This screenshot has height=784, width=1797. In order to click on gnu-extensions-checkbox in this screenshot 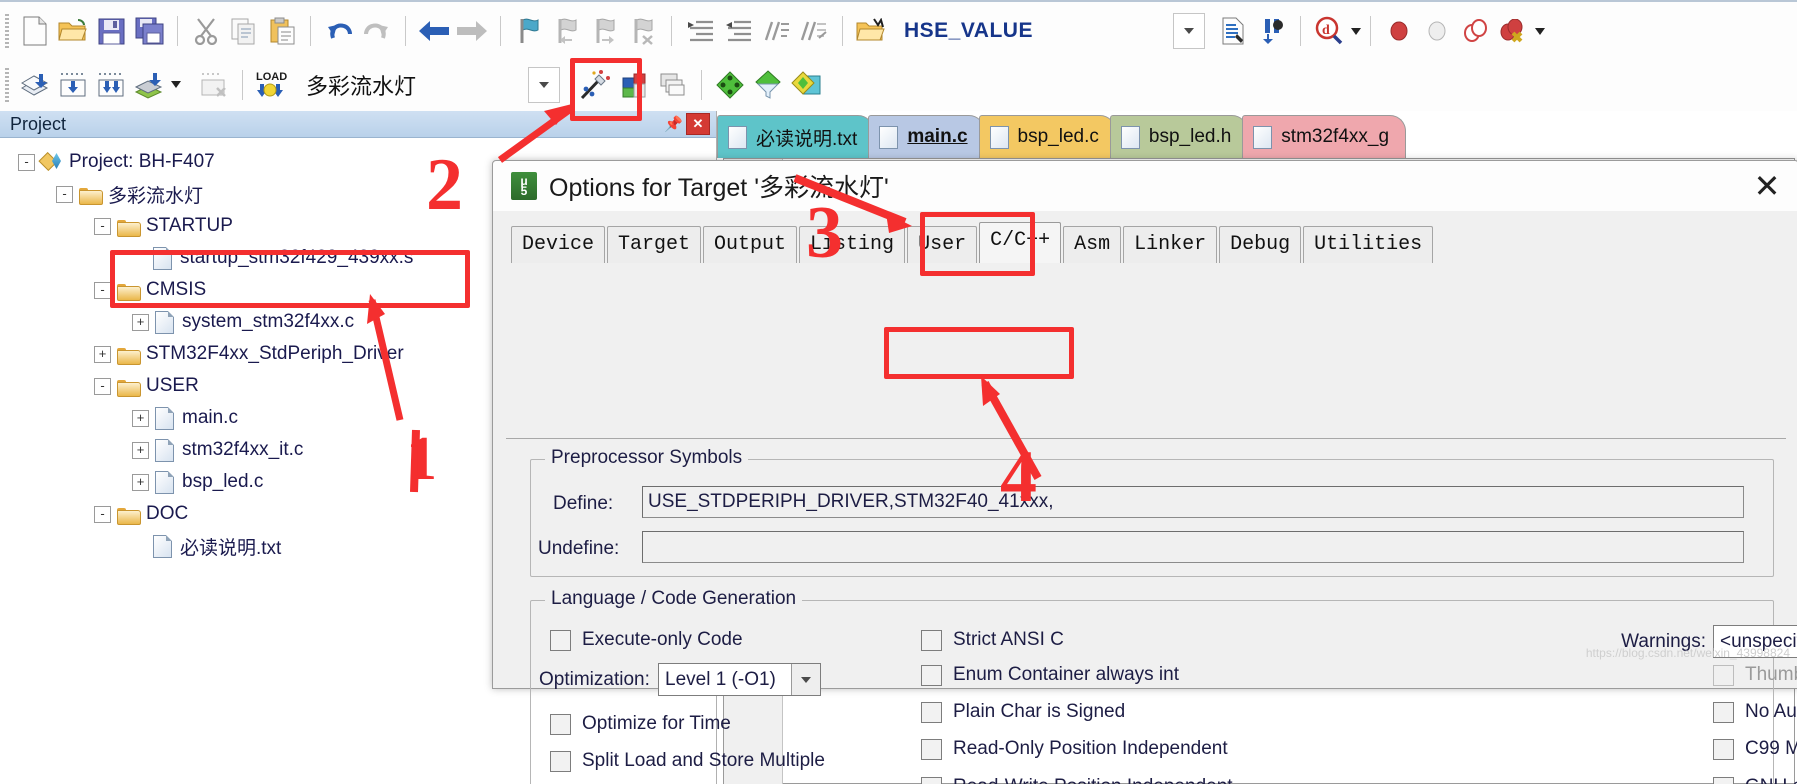, I will do `click(1723, 780)`.